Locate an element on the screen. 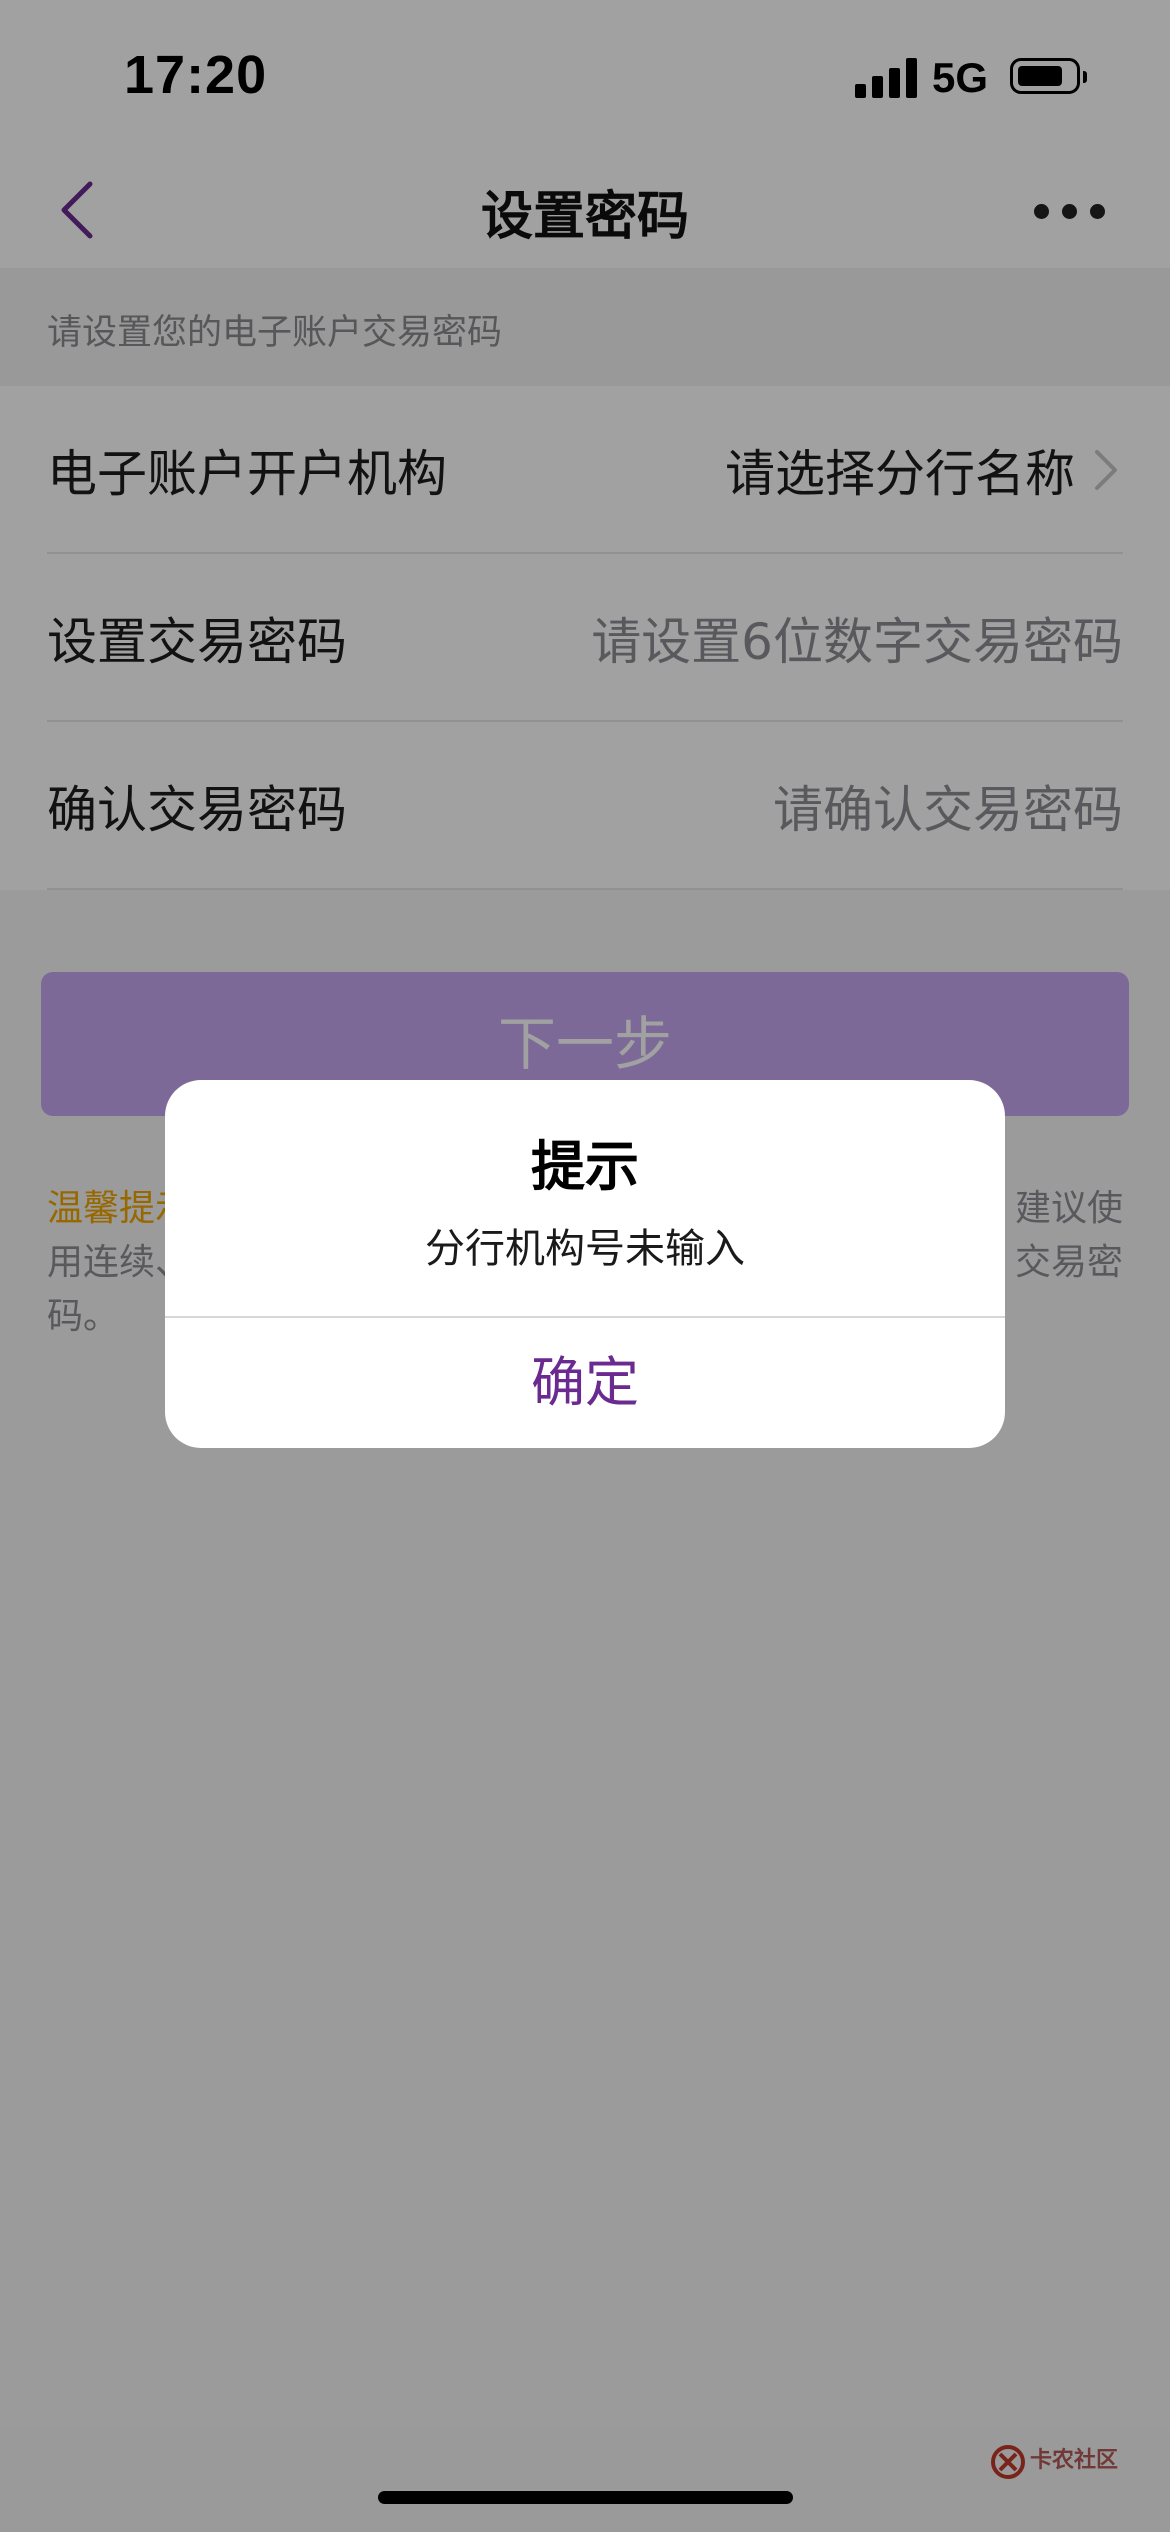 This screenshot has height=2532, width=1170. alert-dialog: 提示 分行机构号未输入 确定 is located at coordinates (585, 1264).